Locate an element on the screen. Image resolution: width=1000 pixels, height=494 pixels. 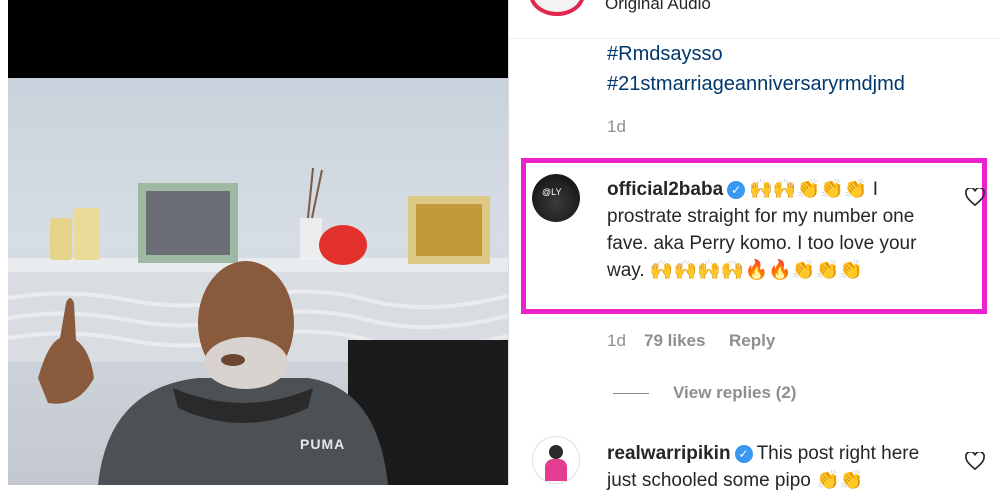
reply-button: Reply is located at coordinates (752, 341).